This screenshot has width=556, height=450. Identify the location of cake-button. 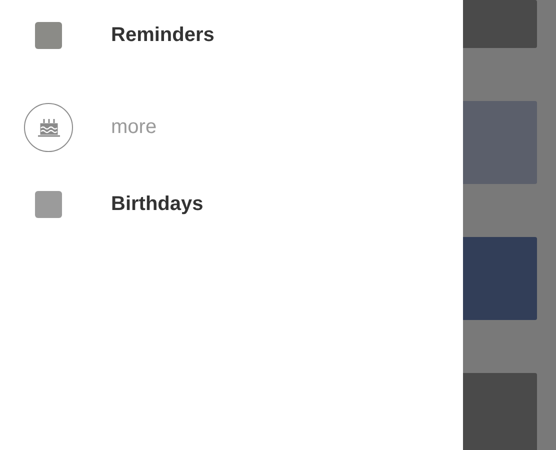
(48, 127).